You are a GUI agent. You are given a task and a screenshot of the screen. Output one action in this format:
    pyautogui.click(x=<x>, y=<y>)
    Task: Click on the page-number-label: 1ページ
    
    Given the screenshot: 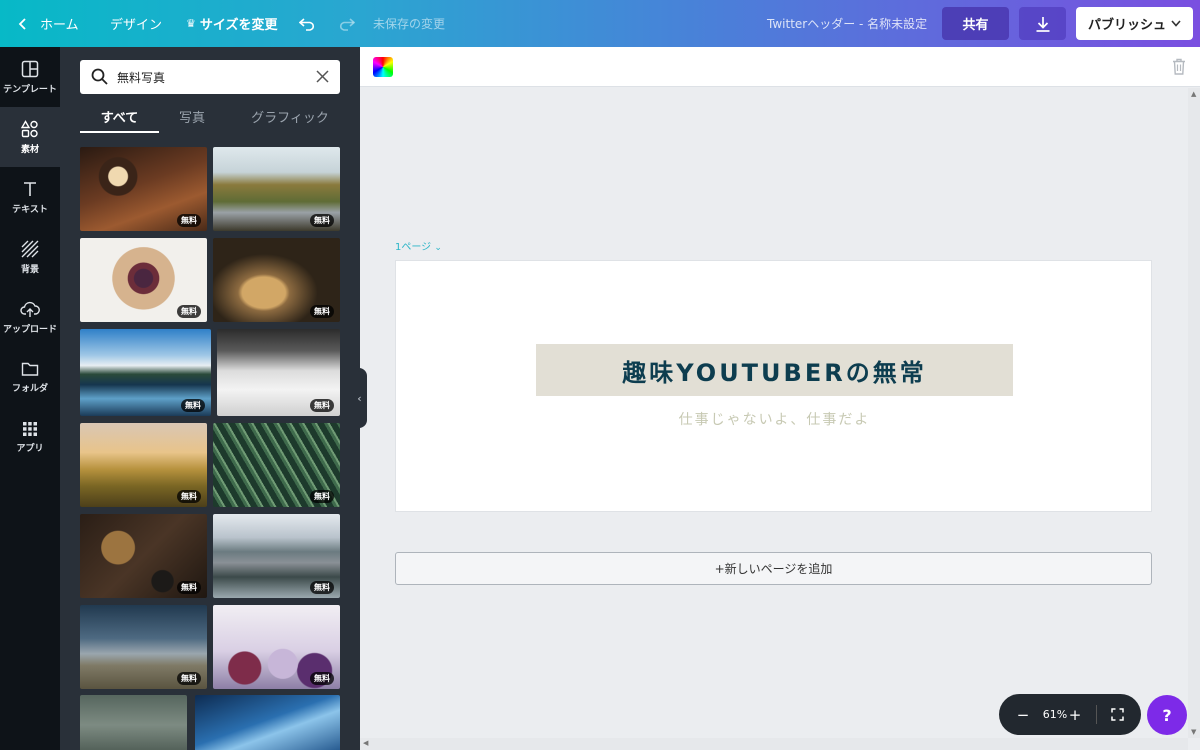 What is the action you would take?
    pyautogui.click(x=413, y=247)
    